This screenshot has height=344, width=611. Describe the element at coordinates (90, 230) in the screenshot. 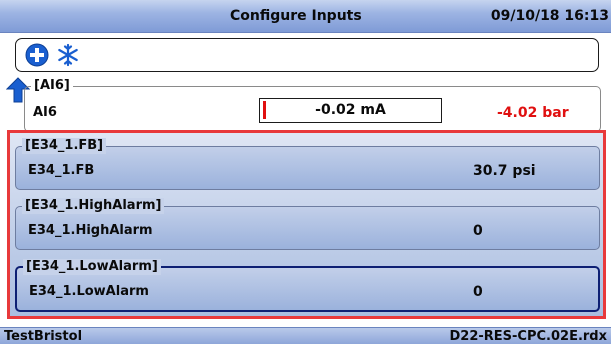

I see `e34-highalarm-row-label: E34_1.HighAlarm` at that location.